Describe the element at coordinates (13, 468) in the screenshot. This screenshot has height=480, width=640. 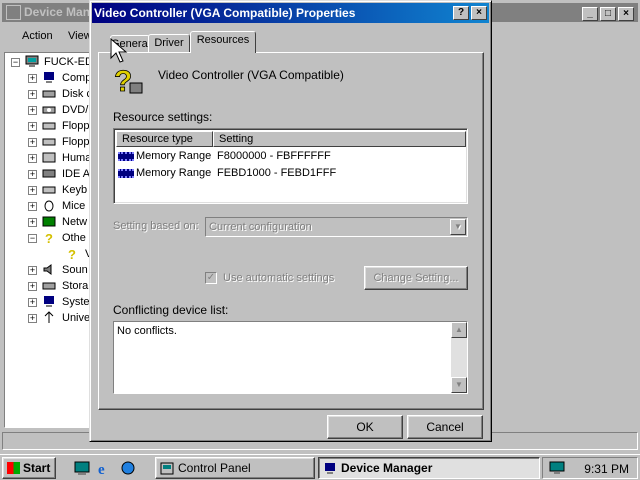
I see `windows-logo-icon` at that location.